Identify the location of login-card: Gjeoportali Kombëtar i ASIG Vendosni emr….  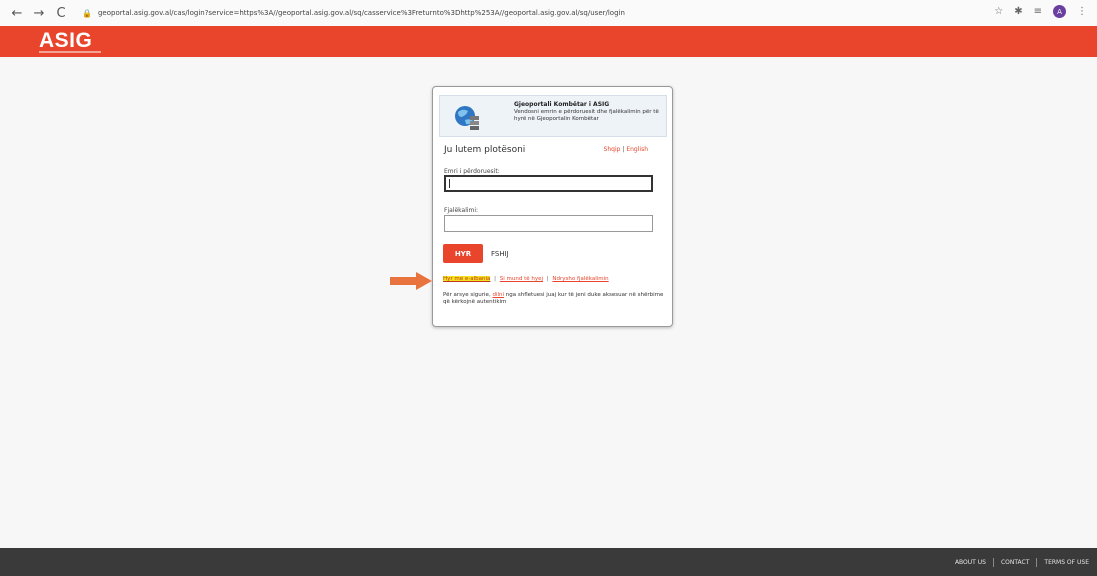
(552, 206).